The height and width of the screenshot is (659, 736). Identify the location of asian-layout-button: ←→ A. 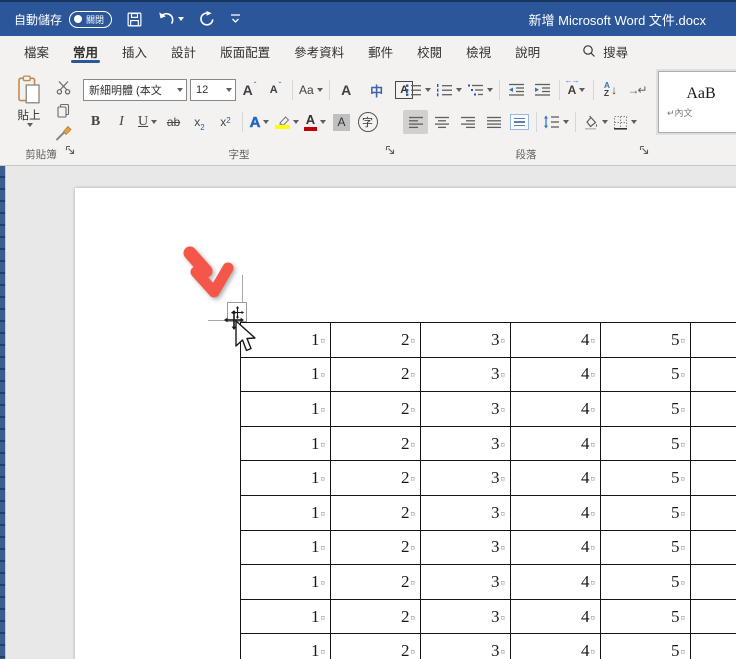
(576, 89).